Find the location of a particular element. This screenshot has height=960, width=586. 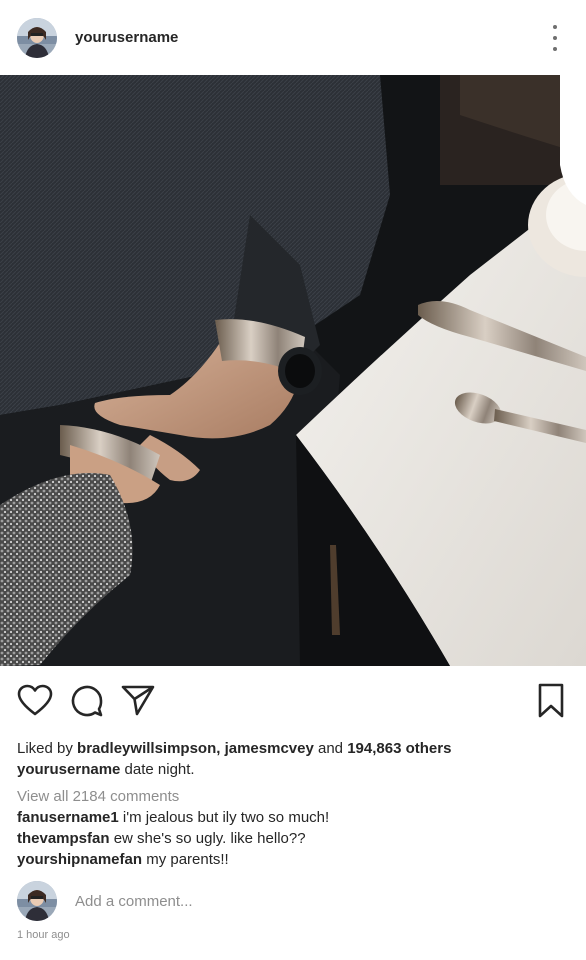

more-vertical-icon is located at coordinates (555, 38).